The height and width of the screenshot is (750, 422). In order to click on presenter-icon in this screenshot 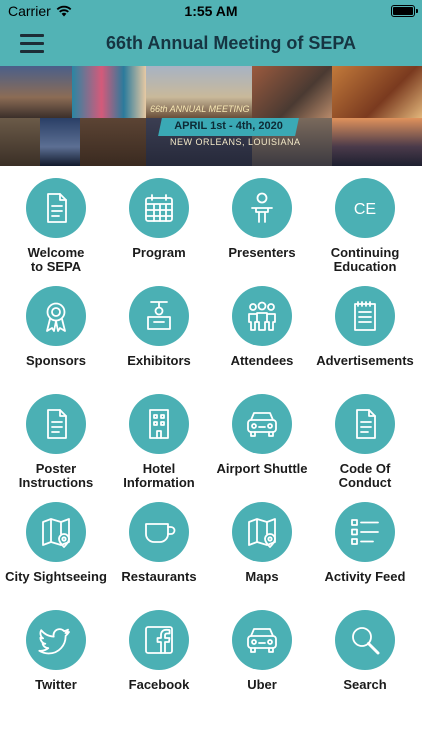, I will do `click(262, 208)`.